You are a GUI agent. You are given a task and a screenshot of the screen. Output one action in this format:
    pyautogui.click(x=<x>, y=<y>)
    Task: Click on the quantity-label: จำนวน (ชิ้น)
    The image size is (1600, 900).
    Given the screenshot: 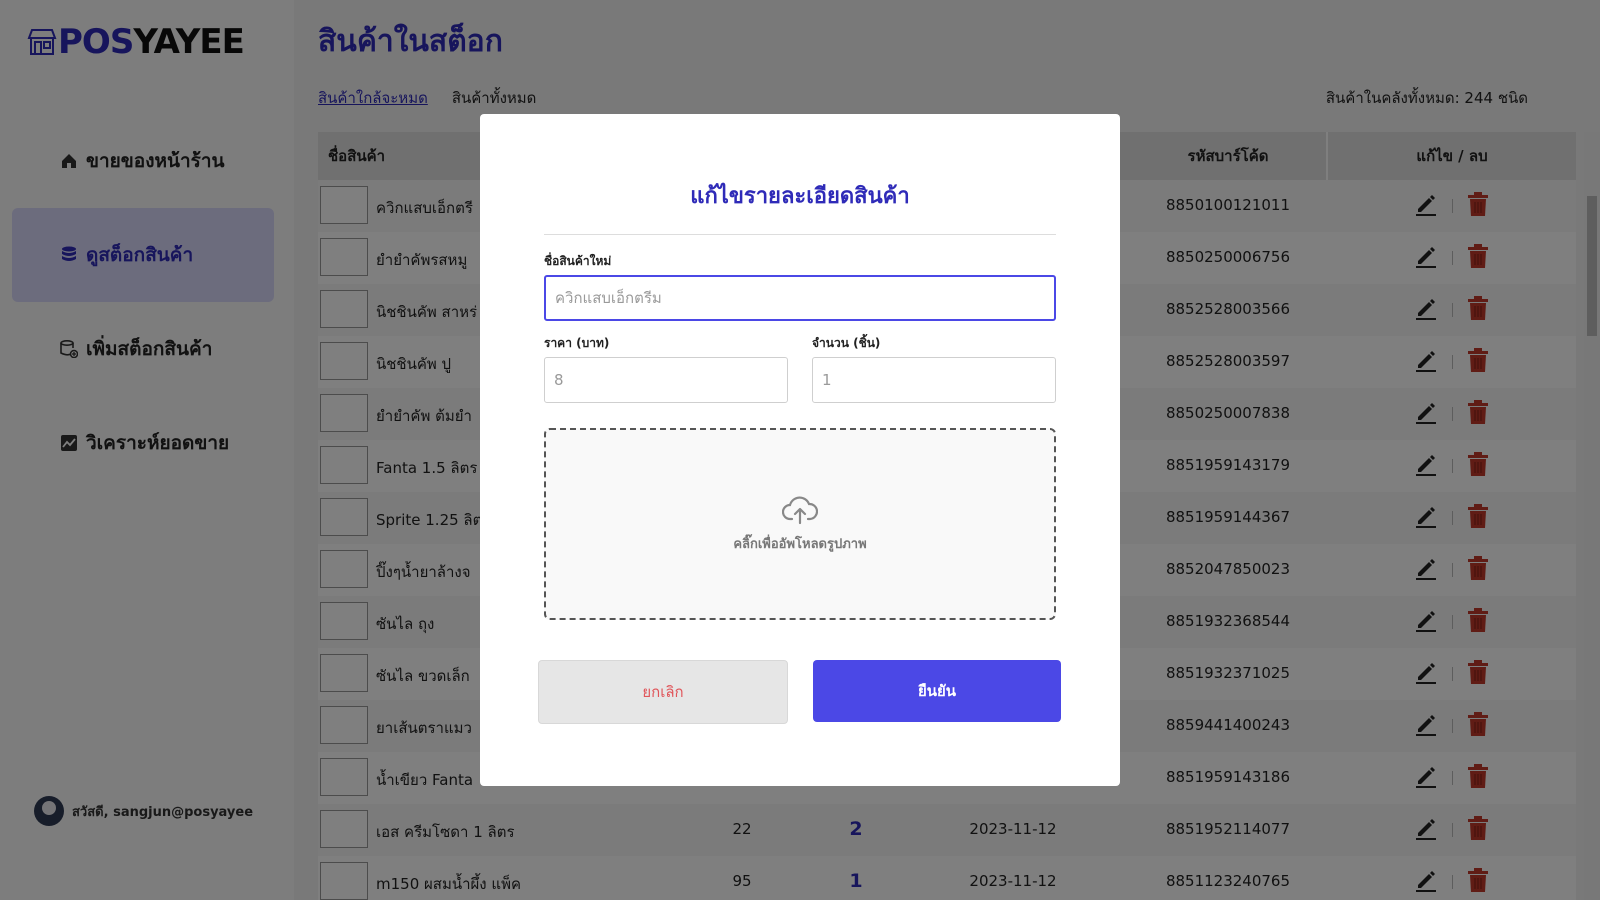 What is the action you would take?
    pyautogui.click(x=846, y=343)
    